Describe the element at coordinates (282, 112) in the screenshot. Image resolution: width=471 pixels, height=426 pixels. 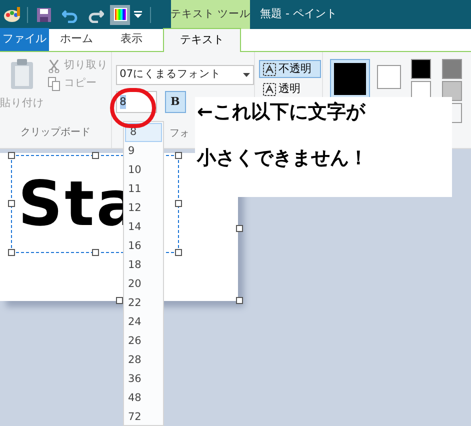
I see `annotation-text: ←これ以下に文字が` at that location.